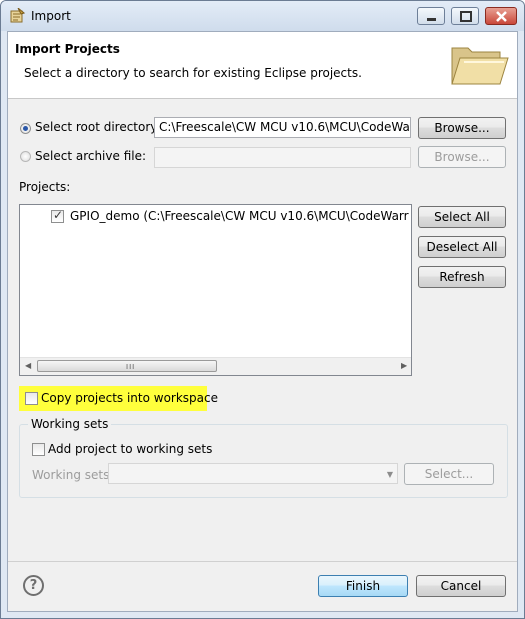 This screenshot has width=525, height=619. What do you see at coordinates (404, 365) in the screenshot?
I see `scroll-right-icon: ▶` at bounding box center [404, 365].